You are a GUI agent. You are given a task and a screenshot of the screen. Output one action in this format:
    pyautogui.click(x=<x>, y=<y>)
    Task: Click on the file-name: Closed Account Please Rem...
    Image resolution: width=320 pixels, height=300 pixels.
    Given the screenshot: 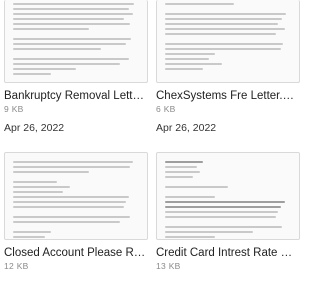 What is the action you would take?
    pyautogui.click(x=75, y=253)
    